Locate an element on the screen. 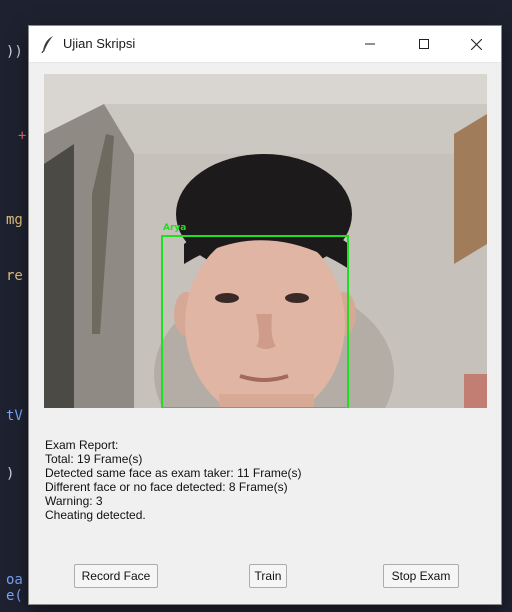 The width and height of the screenshot is (512, 612). maximize-button is located at coordinates (424, 44).